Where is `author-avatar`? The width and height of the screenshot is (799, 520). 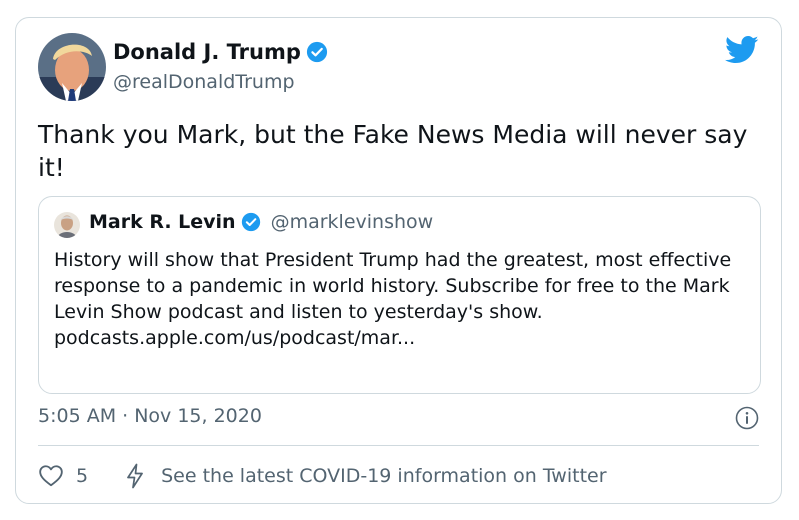 author-avatar is located at coordinates (72, 67).